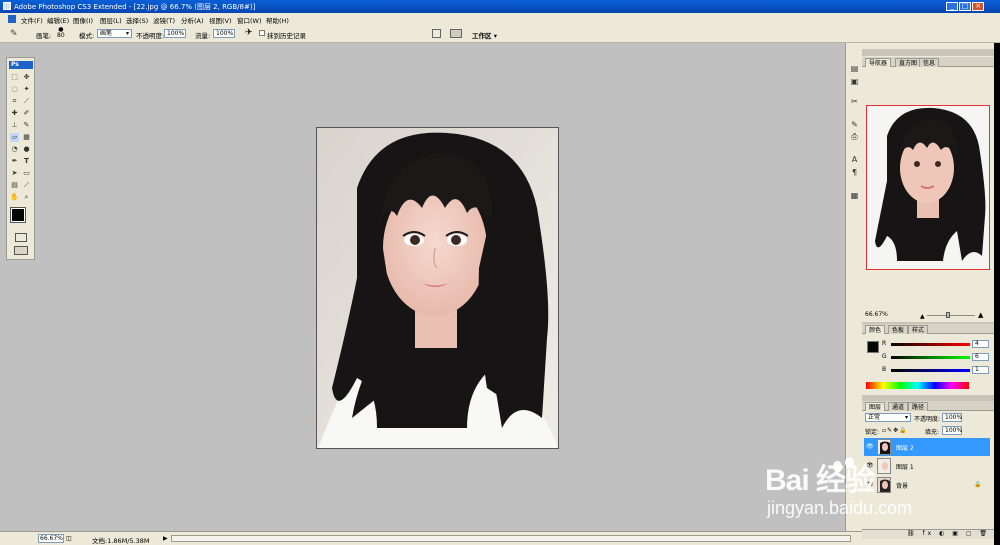 The image size is (1000, 545). Describe the element at coordinates (978, 484) in the screenshot. I see `lock-icon: 🔒` at that location.